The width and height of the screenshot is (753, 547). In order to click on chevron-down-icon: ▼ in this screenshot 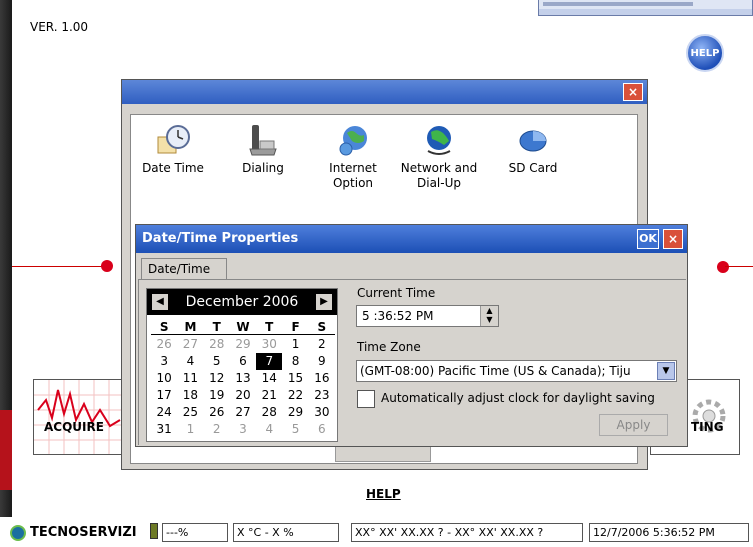, I will do `click(666, 371)`.